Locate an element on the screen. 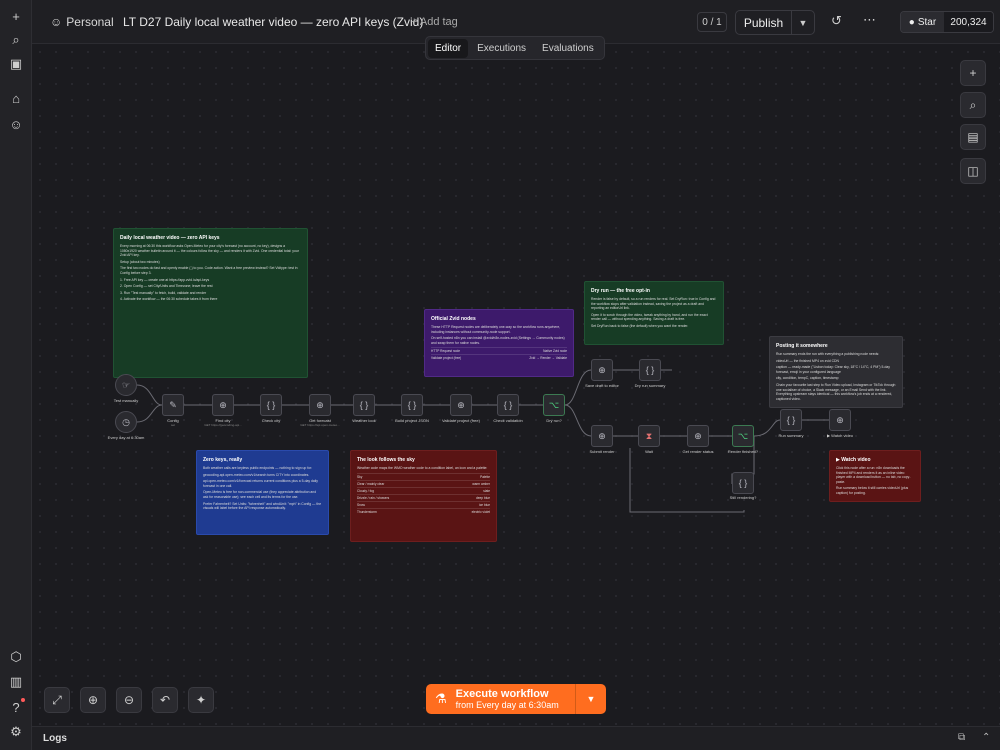 The height and width of the screenshot is (750, 1000). node-test-manually: ☞ is located at coordinates (126, 385).